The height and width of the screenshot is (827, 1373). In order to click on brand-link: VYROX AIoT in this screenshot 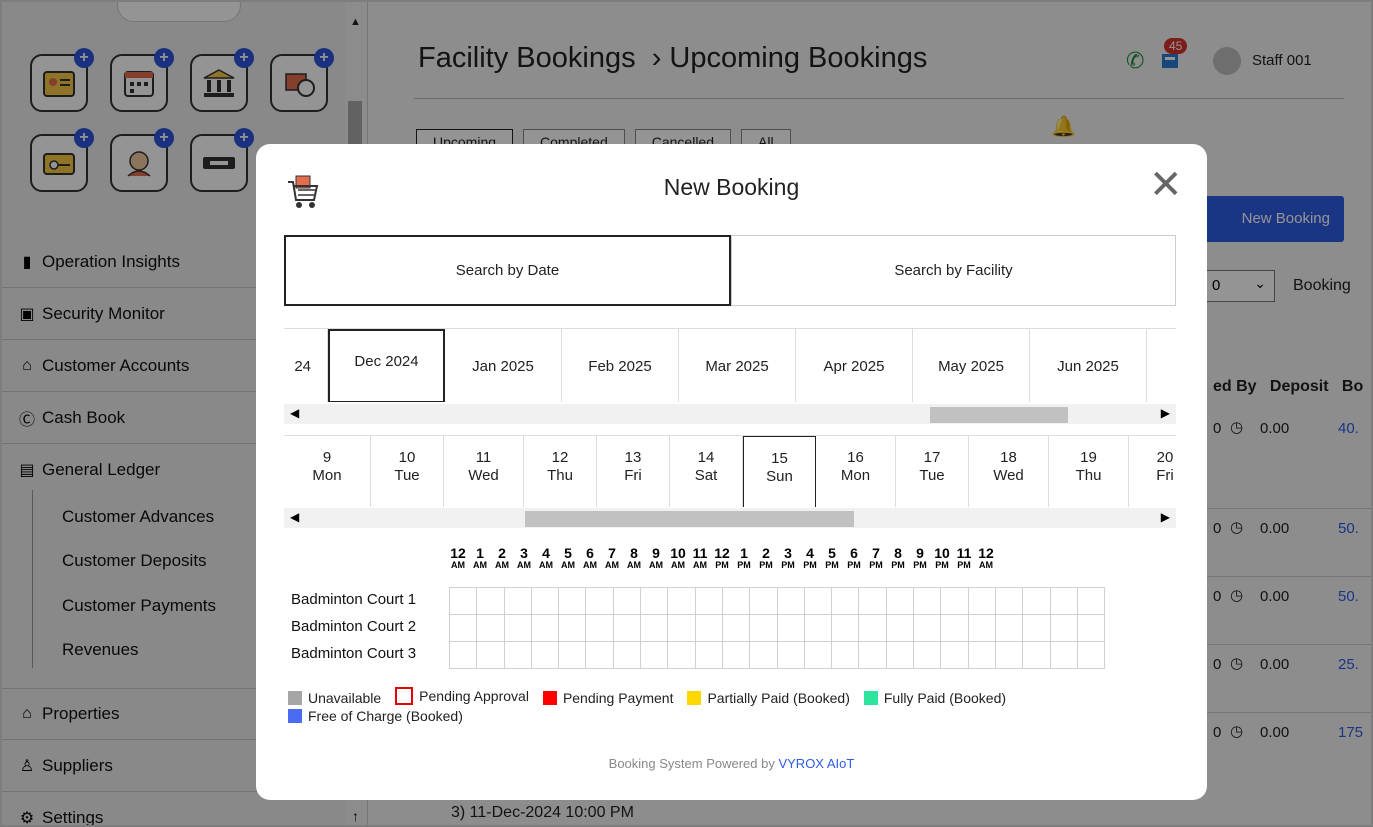, I will do `click(816, 763)`.